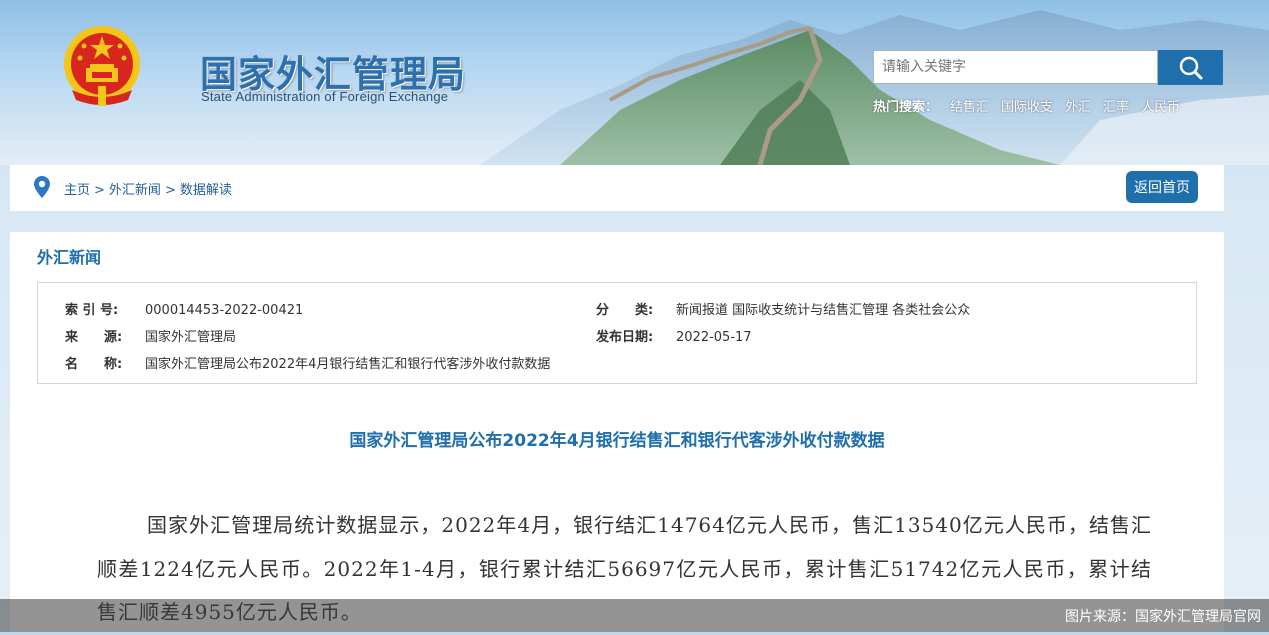  I want to click on site-title-en: State Administration of Foreign Exchange, so click(324, 96).